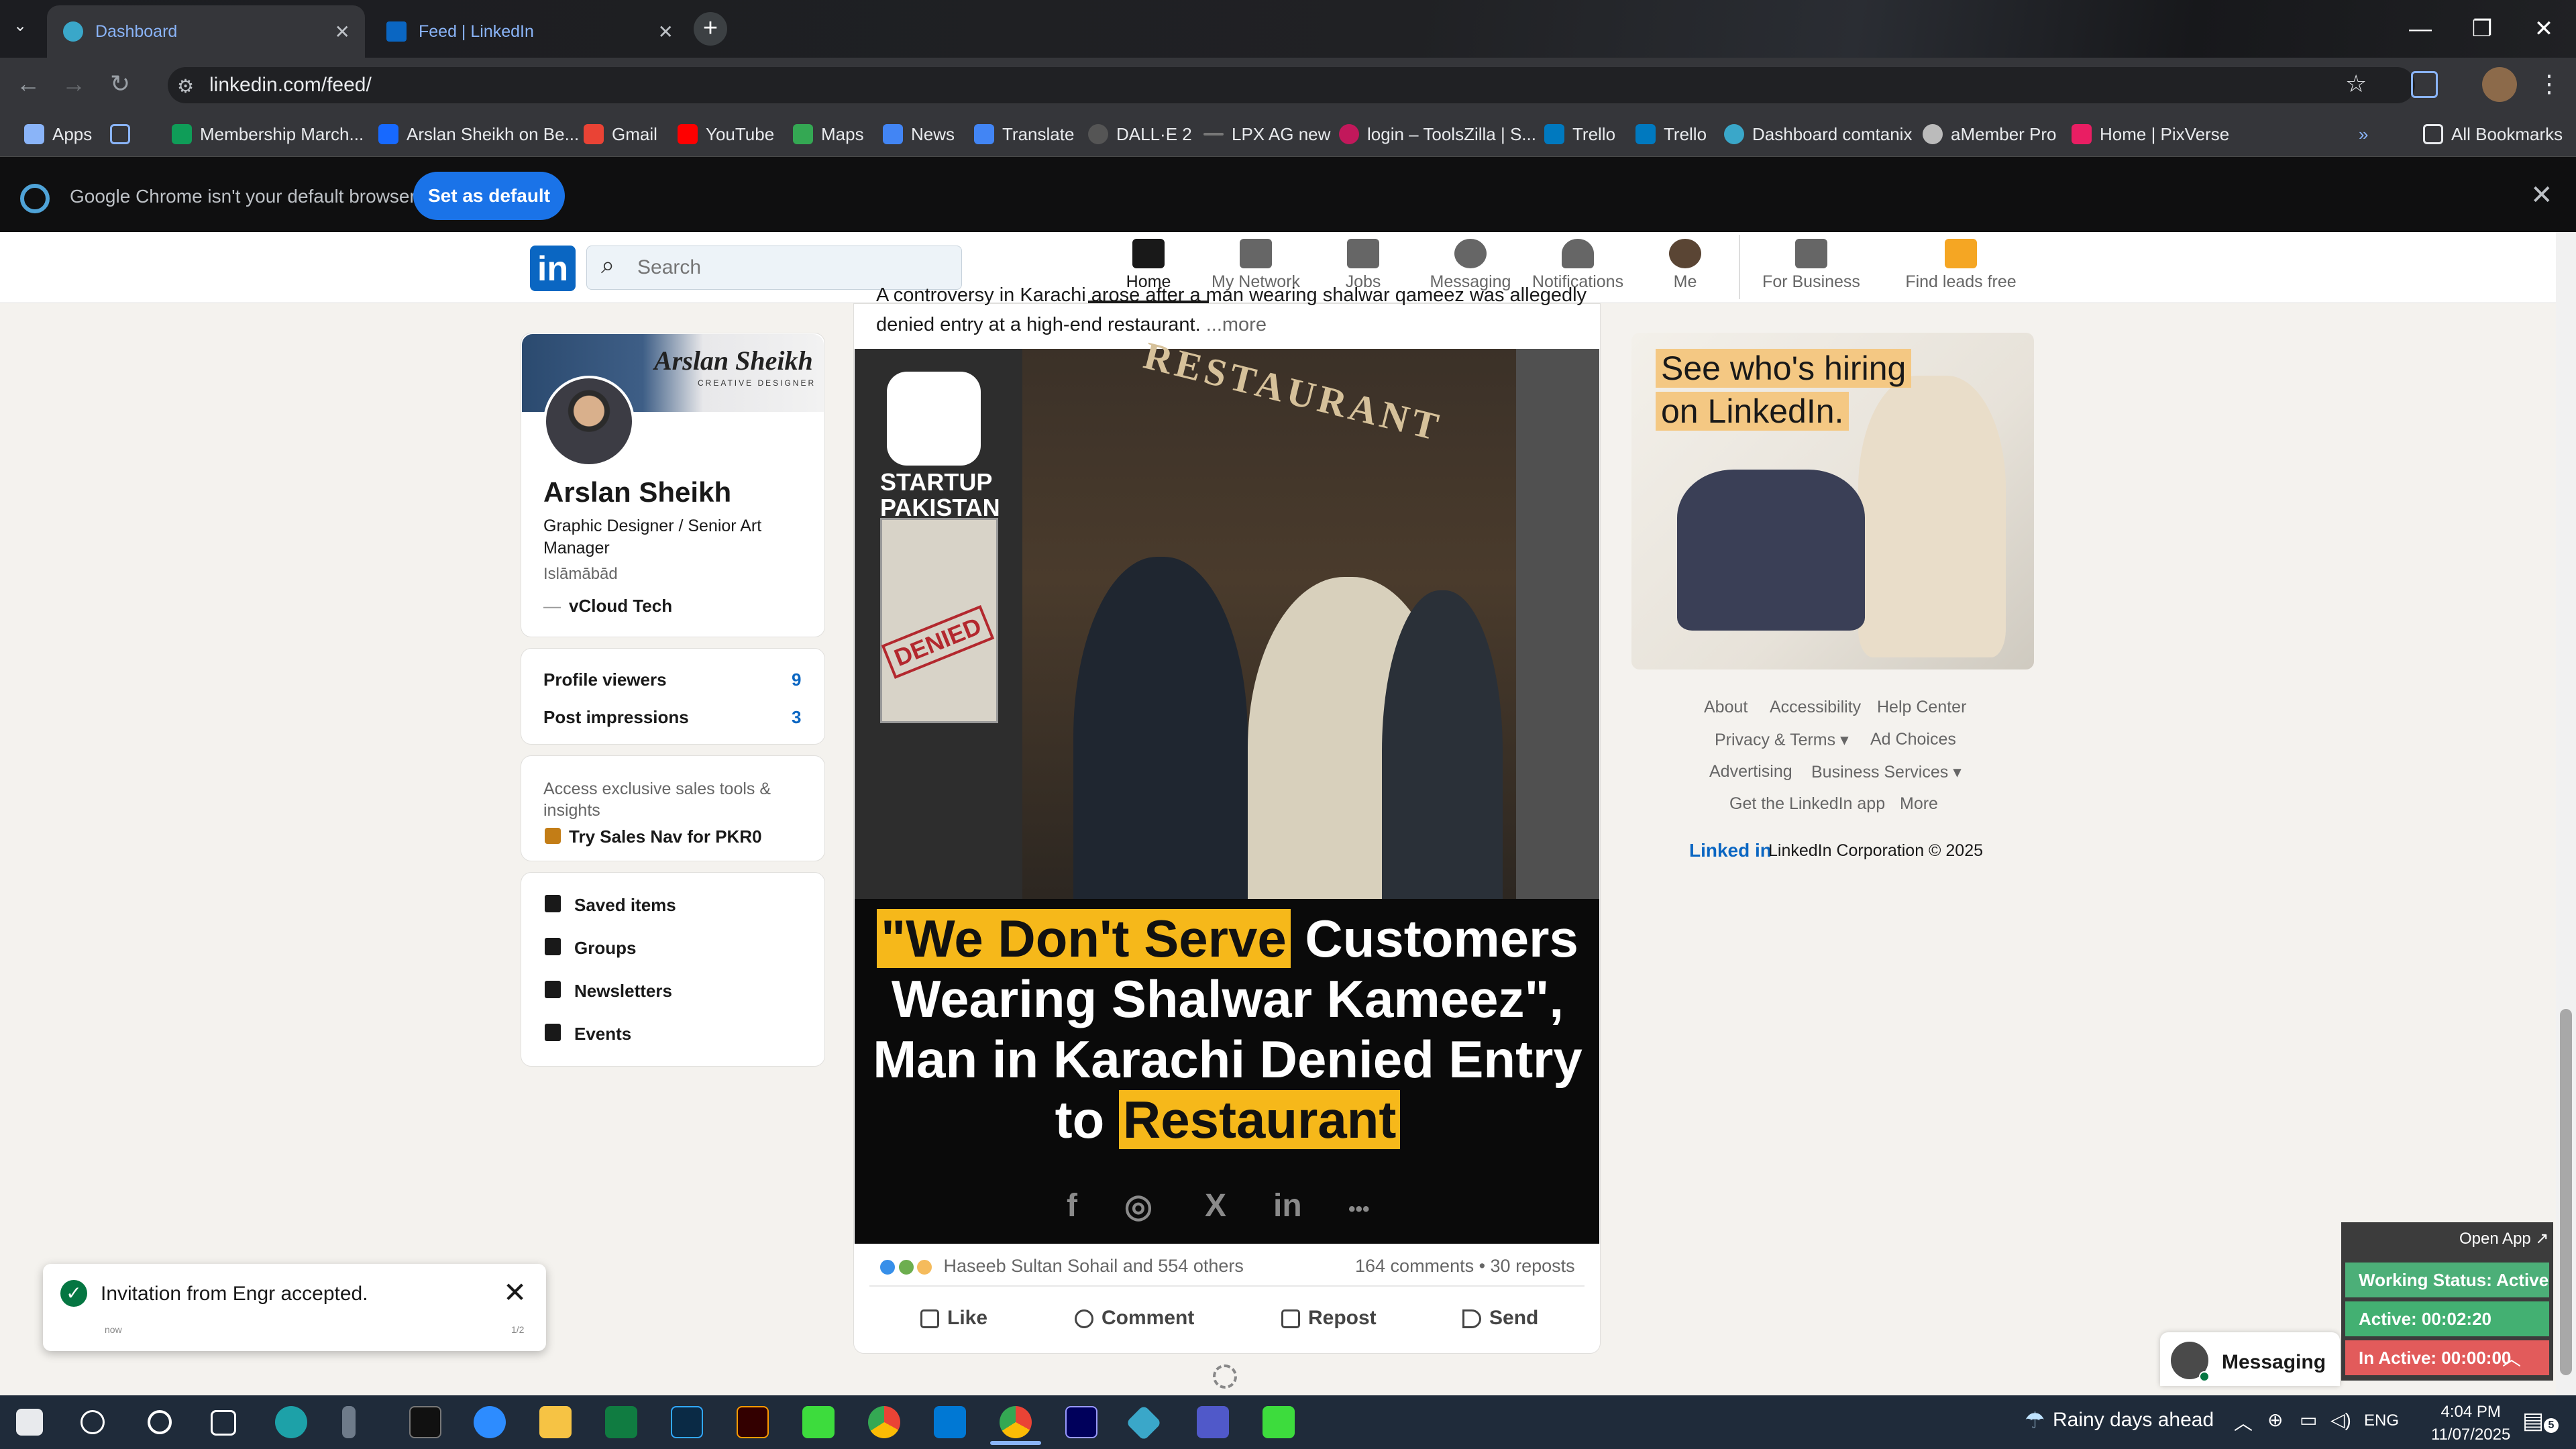 Image resolution: width=2576 pixels, height=1449 pixels. What do you see at coordinates (605, 679) in the screenshot?
I see `profile-viewers-label: Profile viewers` at bounding box center [605, 679].